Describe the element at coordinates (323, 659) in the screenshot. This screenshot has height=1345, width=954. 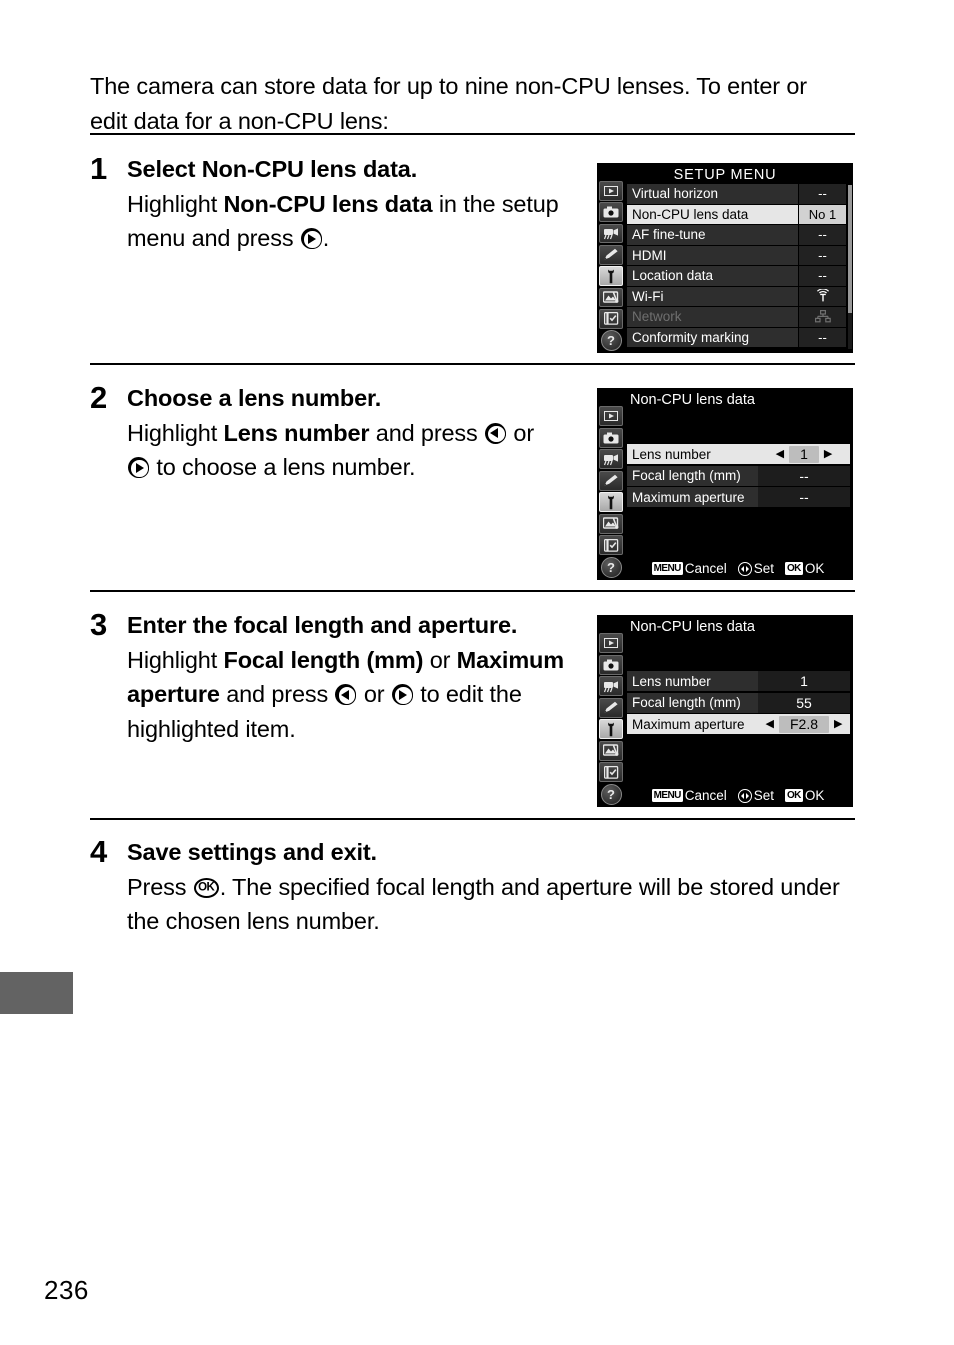
I see `step-3-body-bold-1: Focal length (mm)` at that location.